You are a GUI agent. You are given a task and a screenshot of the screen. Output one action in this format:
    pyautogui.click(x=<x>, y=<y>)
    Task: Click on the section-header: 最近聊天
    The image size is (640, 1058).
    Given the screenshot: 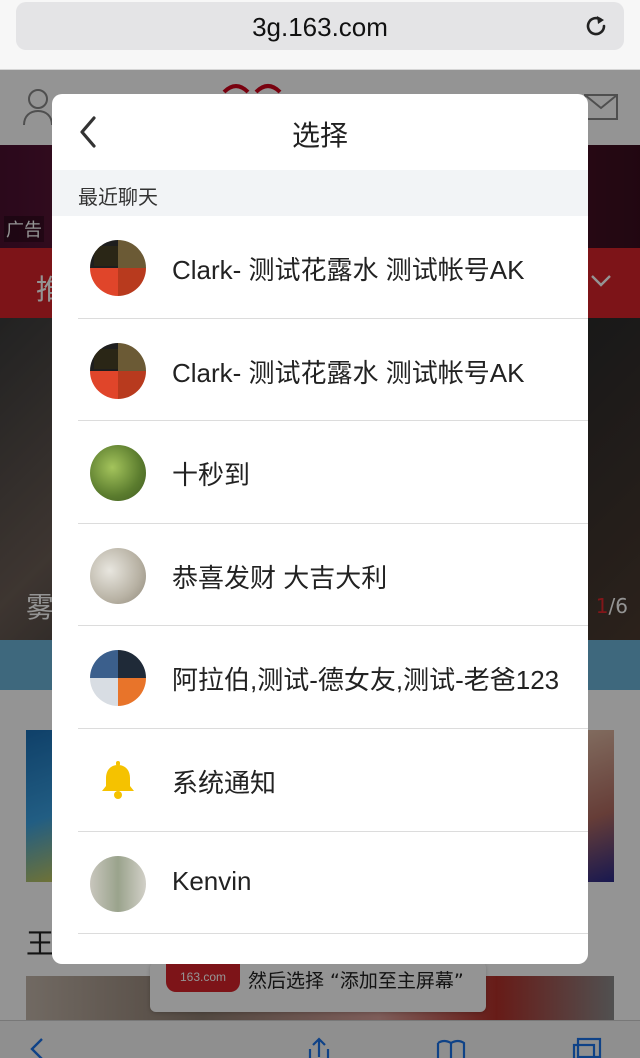 What is the action you would take?
    pyautogui.click(x=320, y=193)
    